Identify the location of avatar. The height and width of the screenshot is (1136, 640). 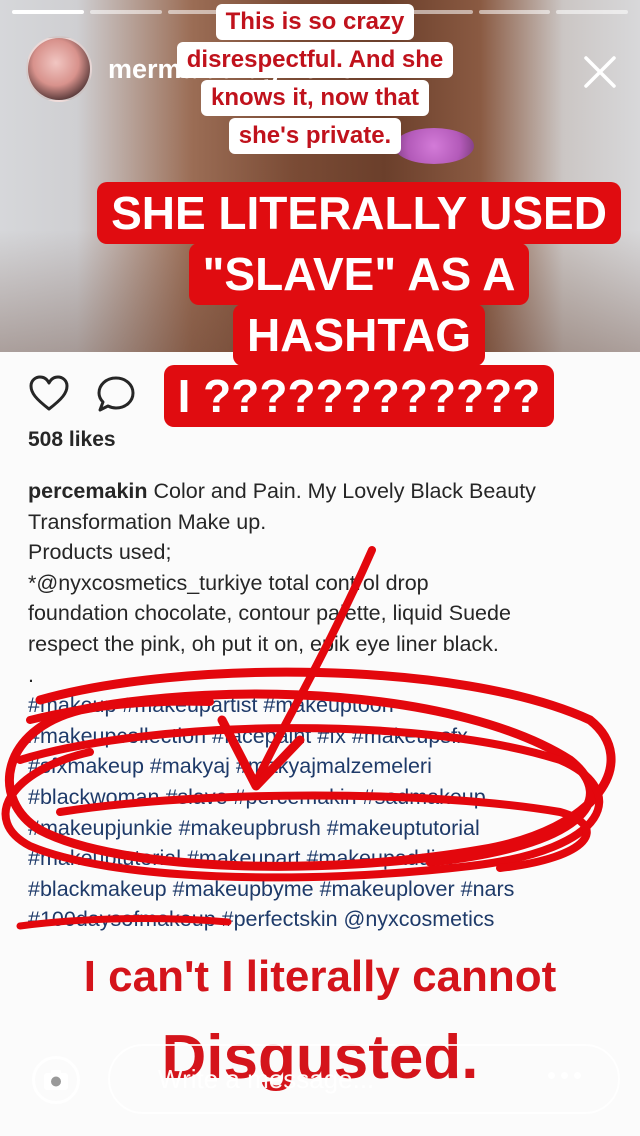
(59, 69).